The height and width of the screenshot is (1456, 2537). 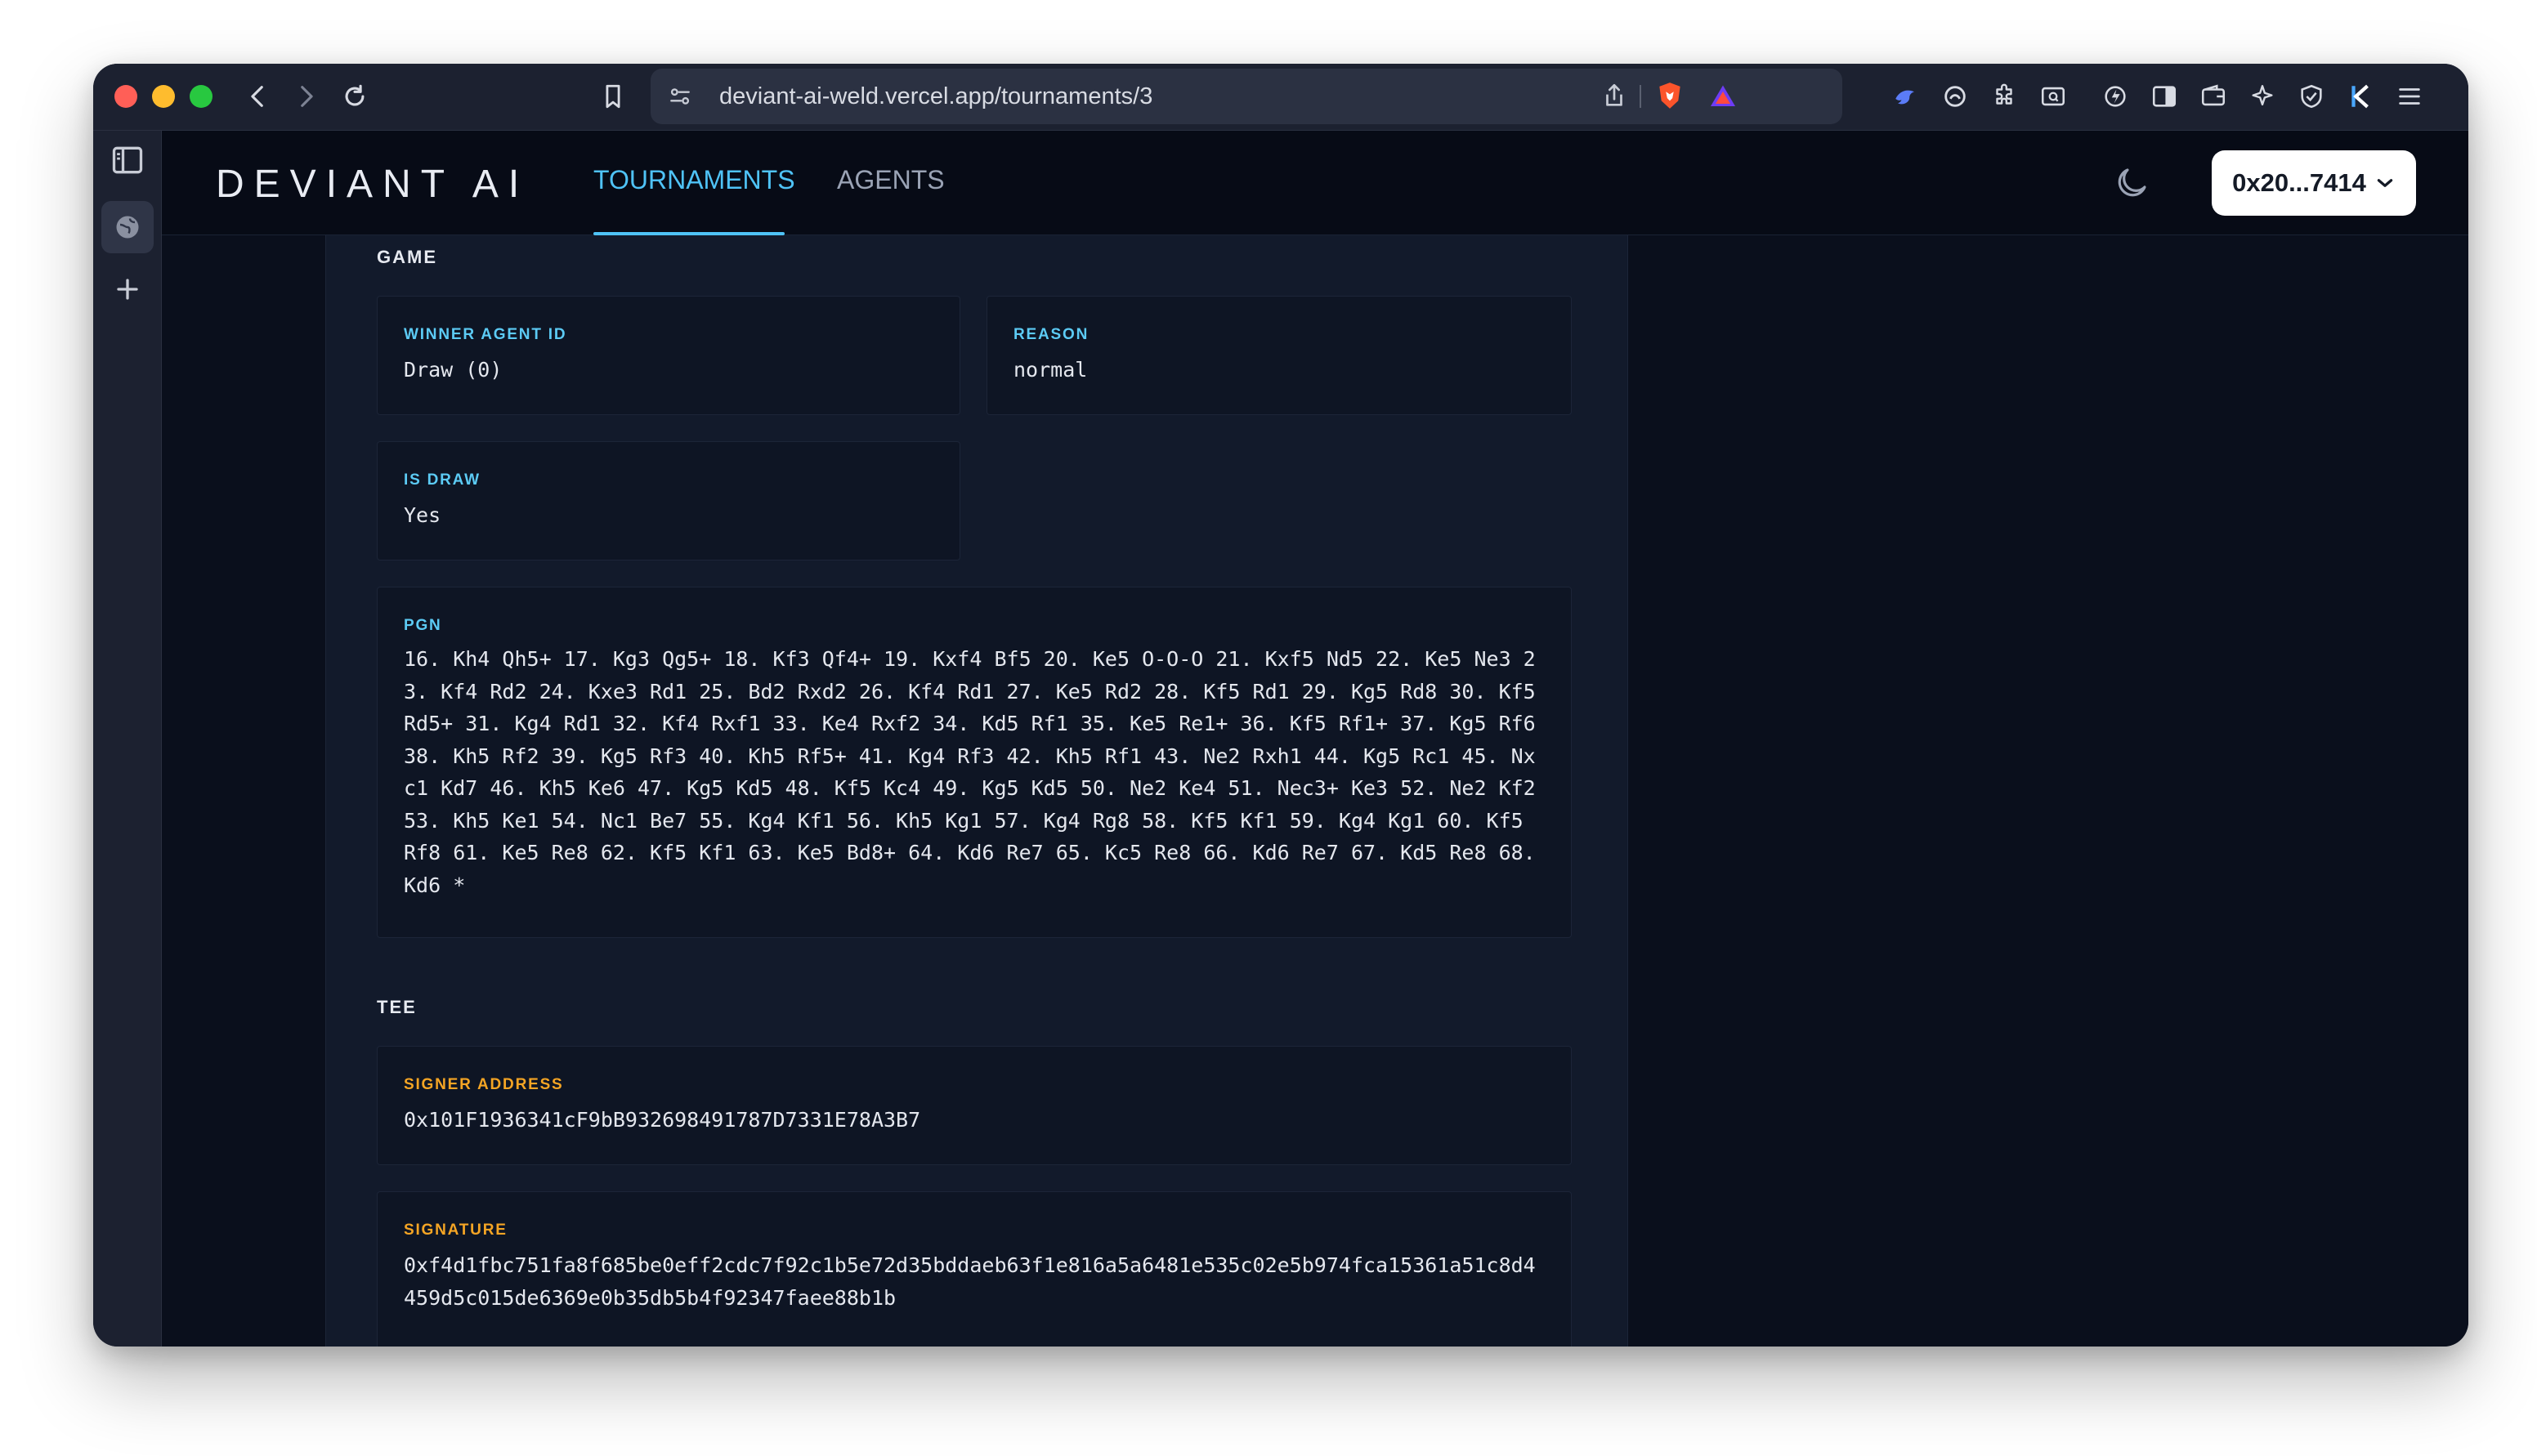 What do you see at coordinates (2131, 183) in the screenshot?
I see `moon-icon` at bounding box center [2131, 183].